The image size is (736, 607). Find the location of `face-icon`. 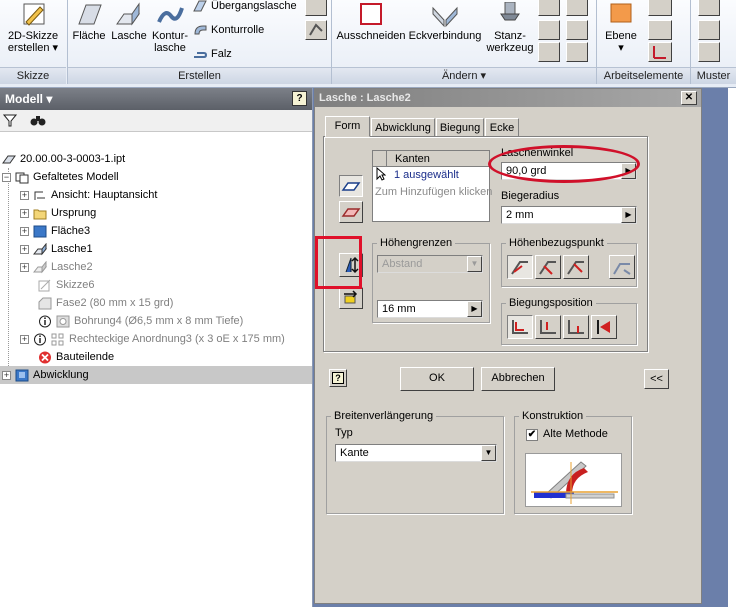

face-icon is located at coordinates (90, 14).